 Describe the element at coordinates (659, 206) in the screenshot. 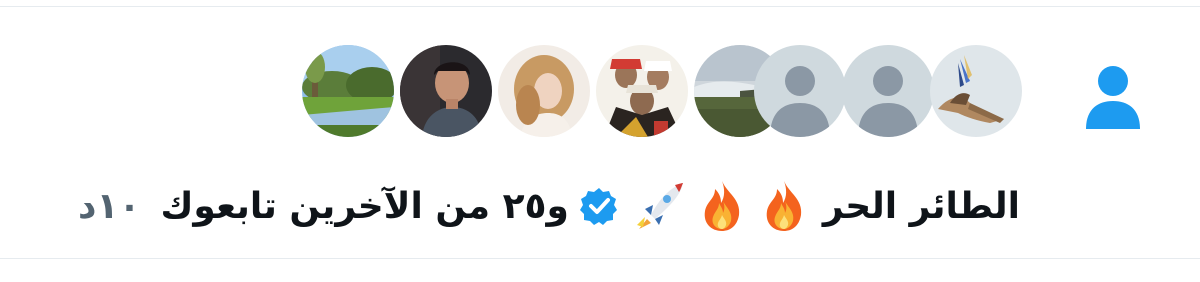

I see `rocket-emoji` at that location.